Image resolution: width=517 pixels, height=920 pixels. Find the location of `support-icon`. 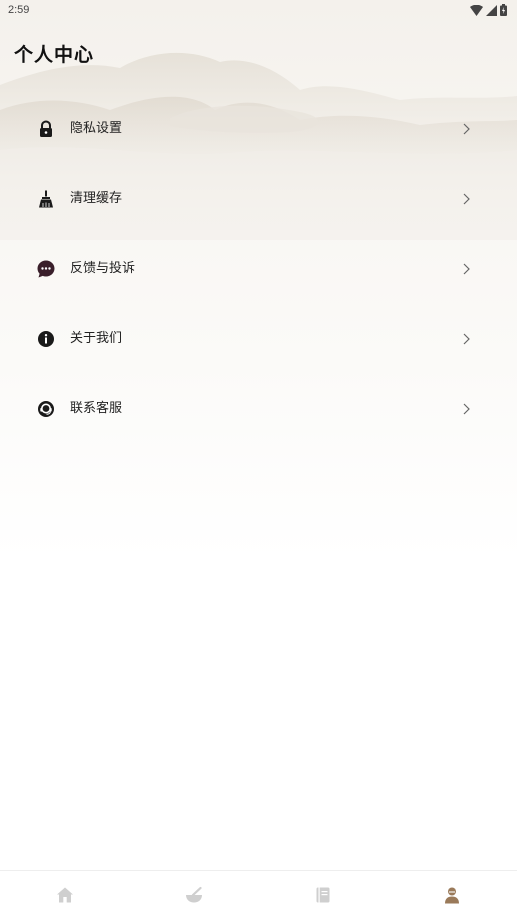

support-icon is located at coordinates (46, 409).